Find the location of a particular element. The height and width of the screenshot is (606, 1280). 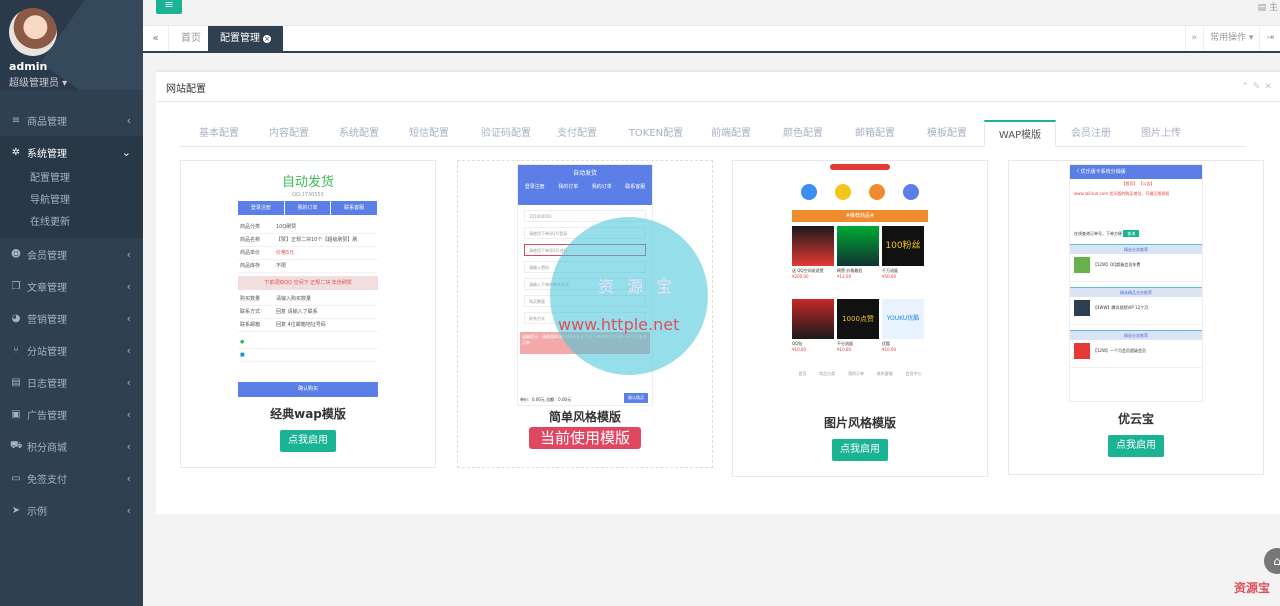

admin-role-dropdown: 超级管理员 ▾ is located at coordinates (76, 81).